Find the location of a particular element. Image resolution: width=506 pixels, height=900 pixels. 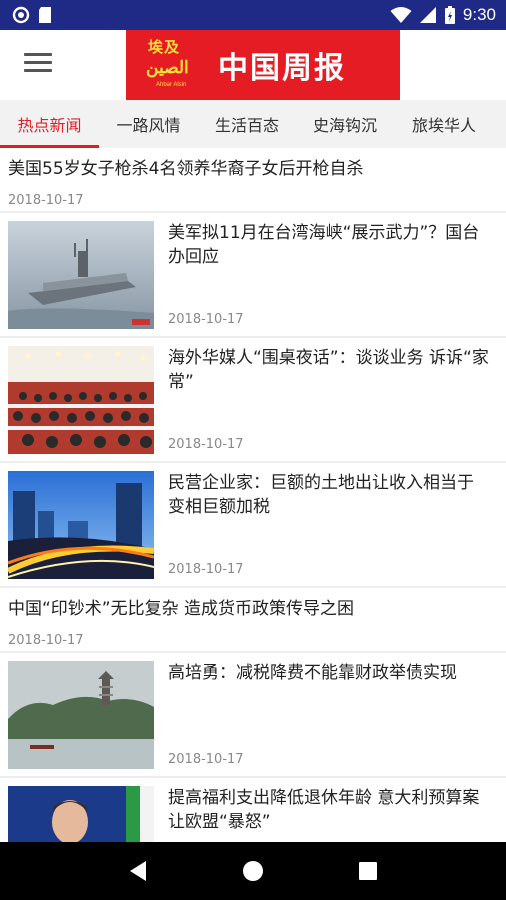

app-logo: 埃及 الصين Ahbar Alsin 中国周报 is located at coordinates (263, 65).